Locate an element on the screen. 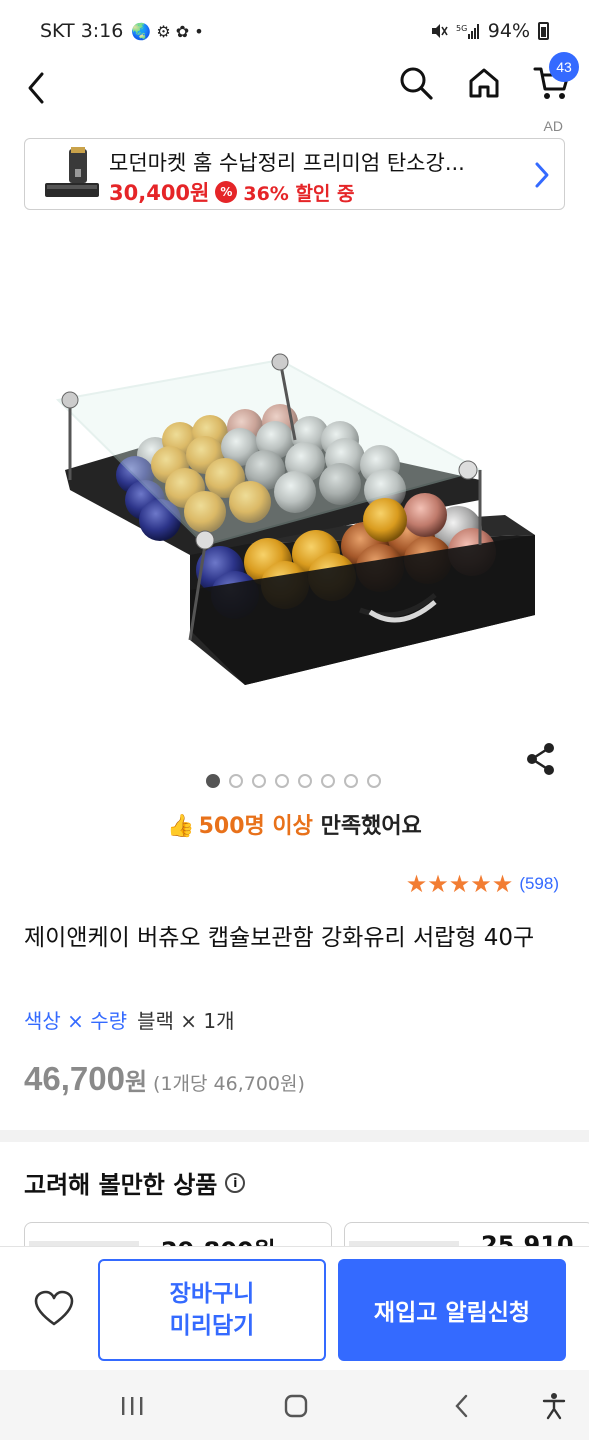 The image size is (589, 1440). rating-stars: ★★★★★ is located at coordinates (460, 884).